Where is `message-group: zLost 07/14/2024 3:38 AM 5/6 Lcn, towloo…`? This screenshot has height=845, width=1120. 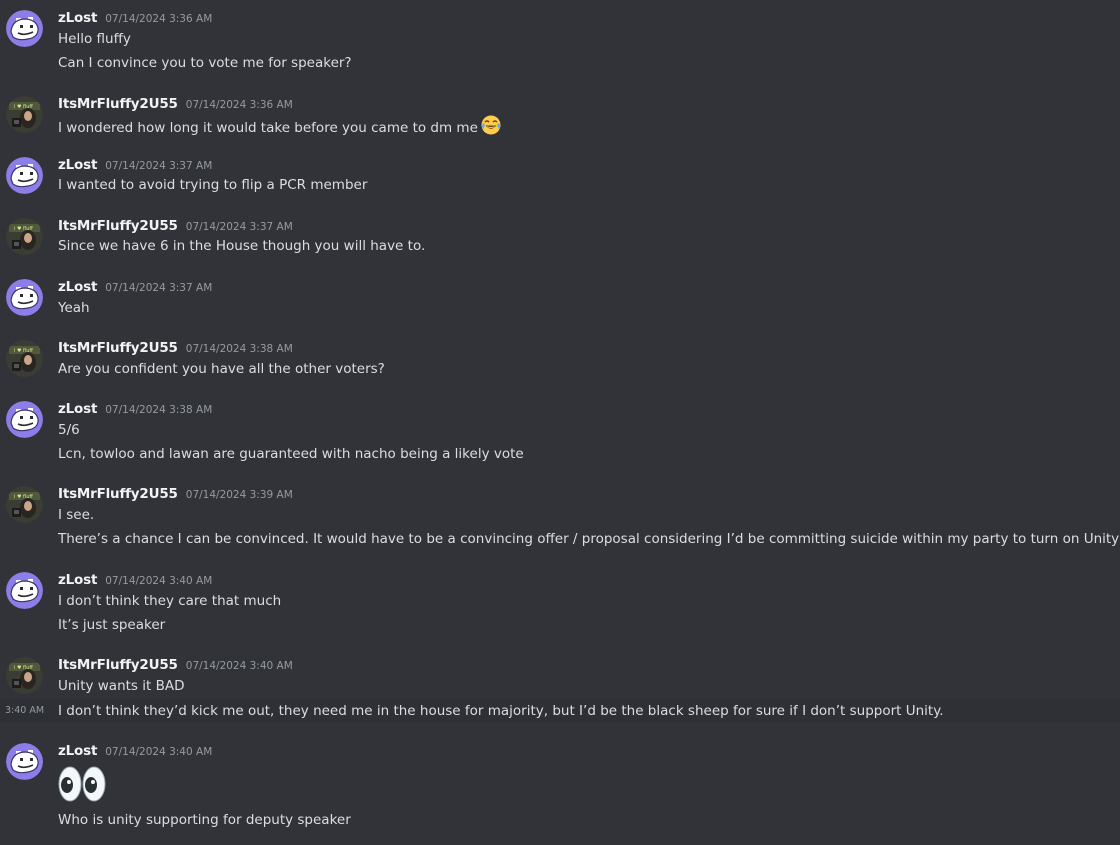
message-group: zLost 07/14/2024 3:38 AM 5/6 Lcn, towloo… is located at coordinates (560, 433).